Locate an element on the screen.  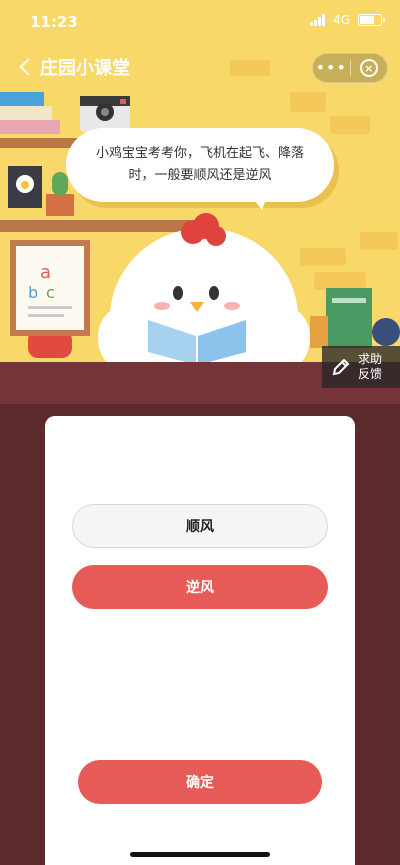
chevron-left-icon is located at coordinates (28, 67).